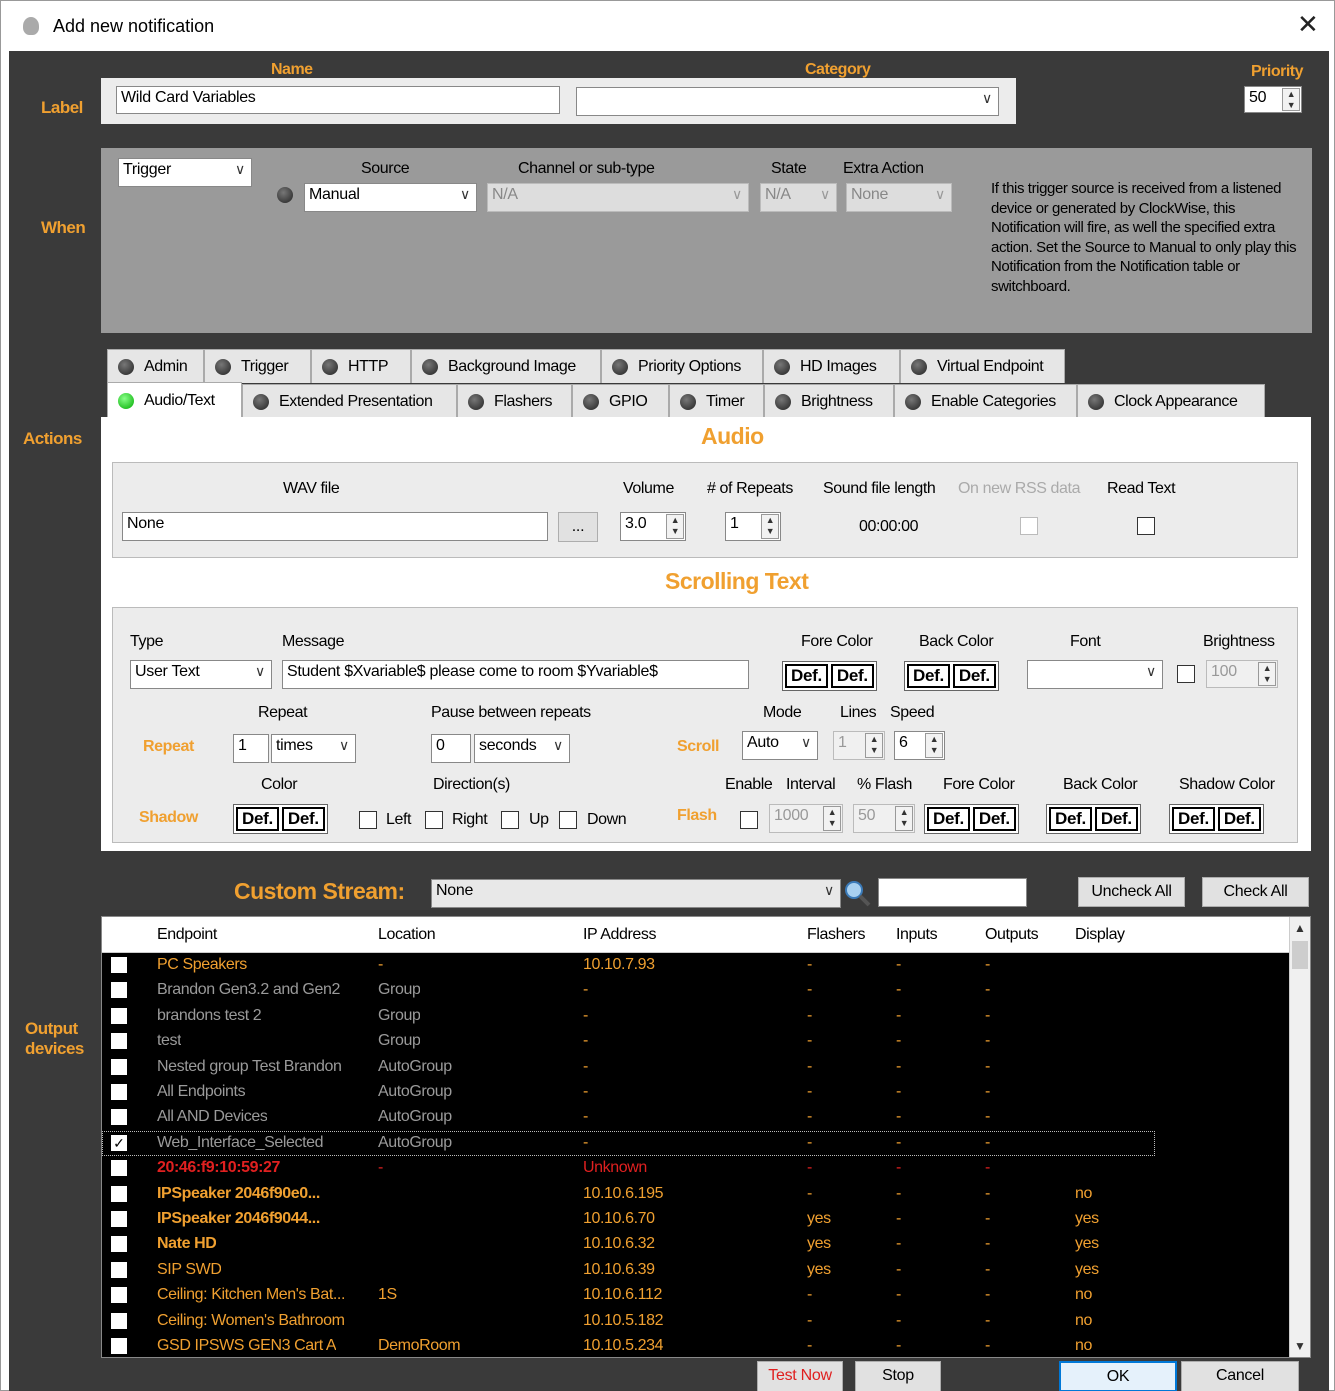  I want to click on lines-stepper: 1 ▲ ▼, so click(859, 745).